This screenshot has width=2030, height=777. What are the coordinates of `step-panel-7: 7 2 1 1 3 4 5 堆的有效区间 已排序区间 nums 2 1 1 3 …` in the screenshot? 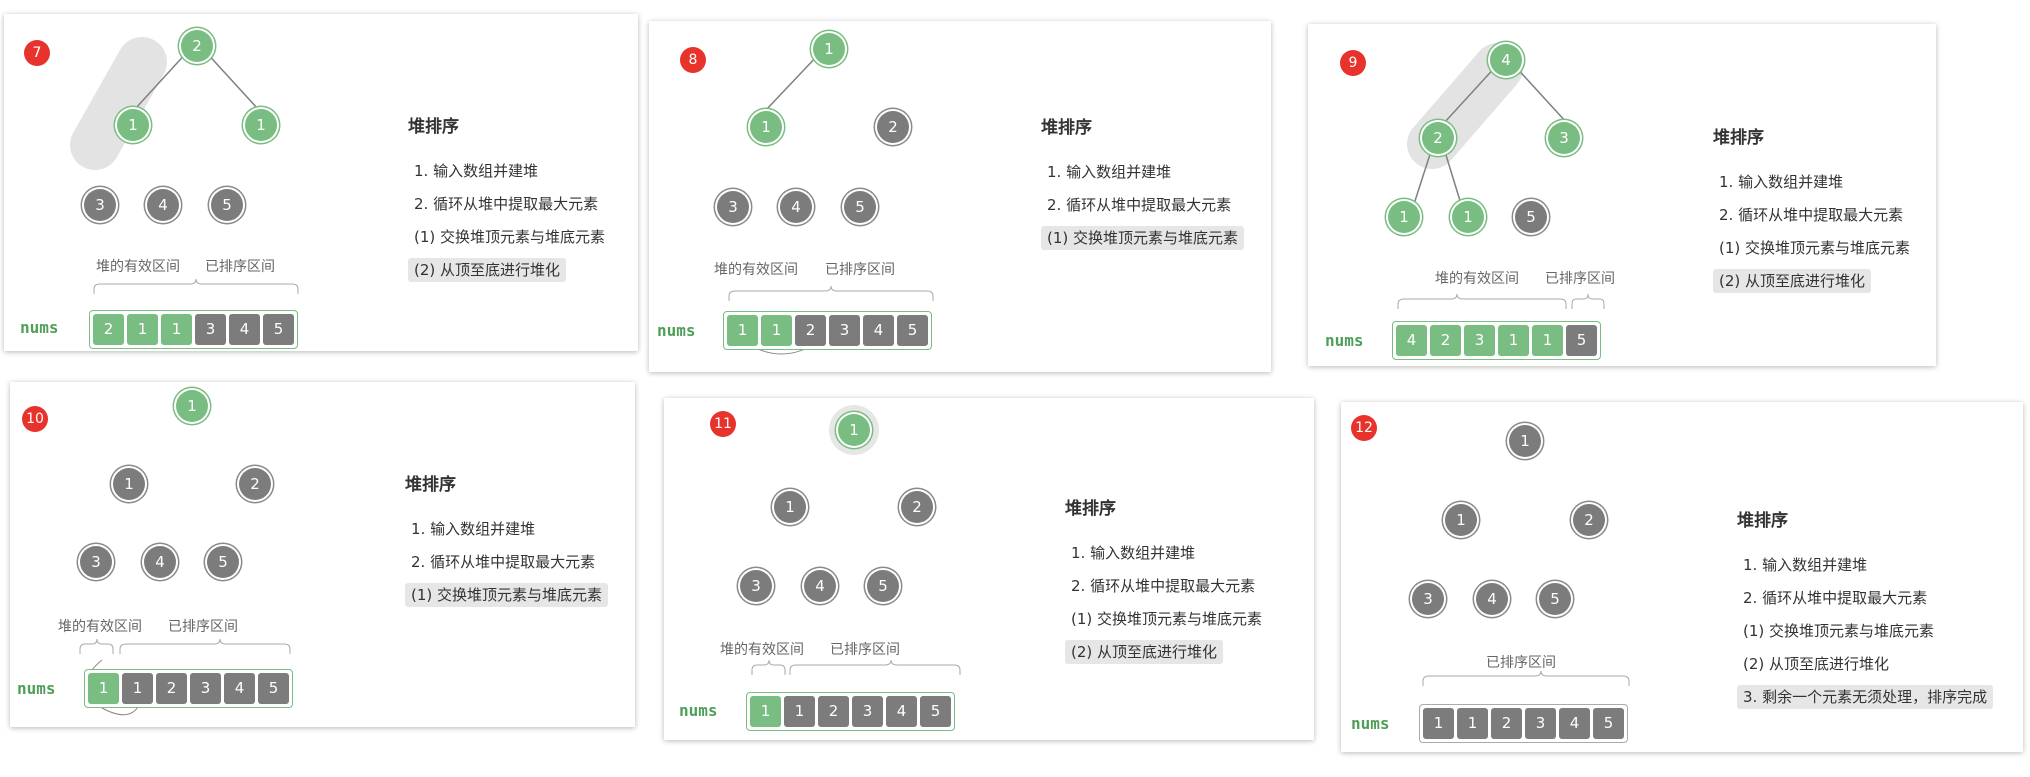 It's located at (321, 182).